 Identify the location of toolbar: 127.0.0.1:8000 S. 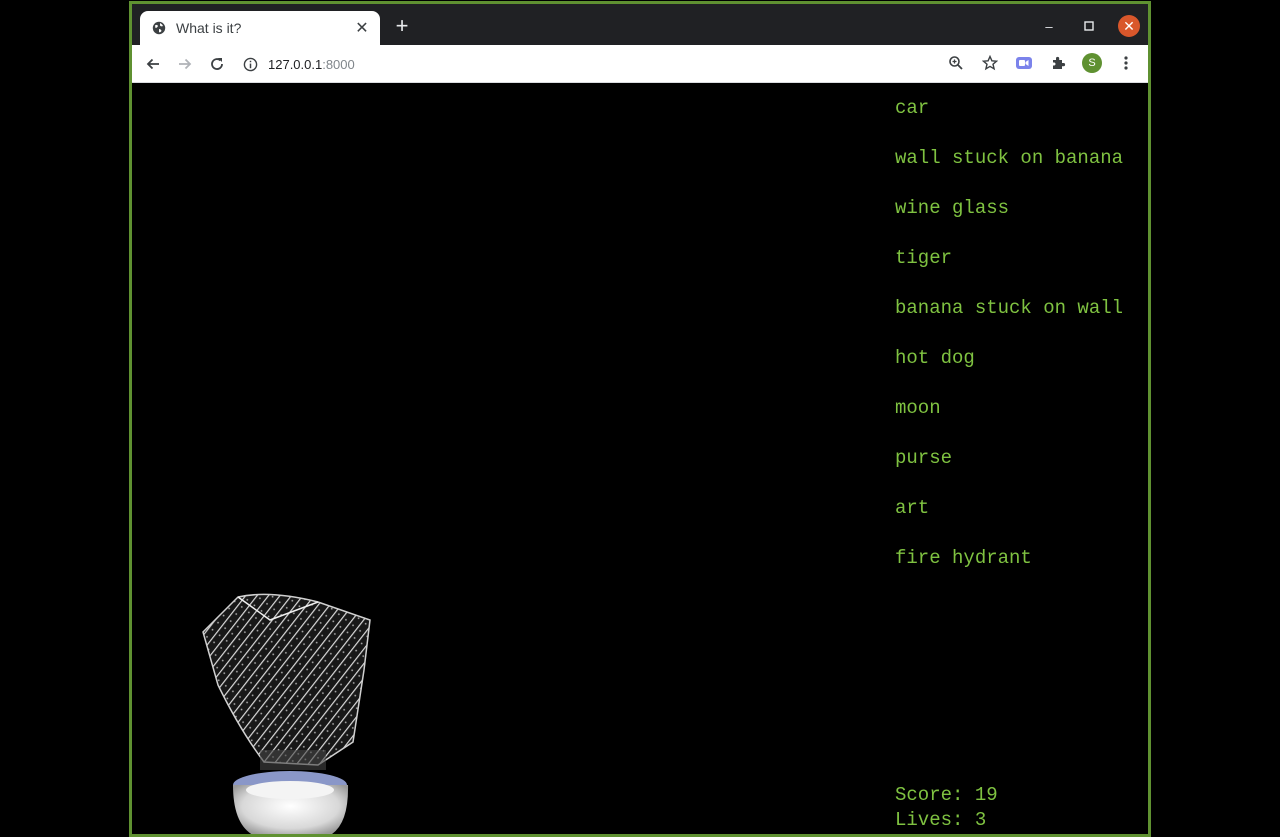
(640, 64).